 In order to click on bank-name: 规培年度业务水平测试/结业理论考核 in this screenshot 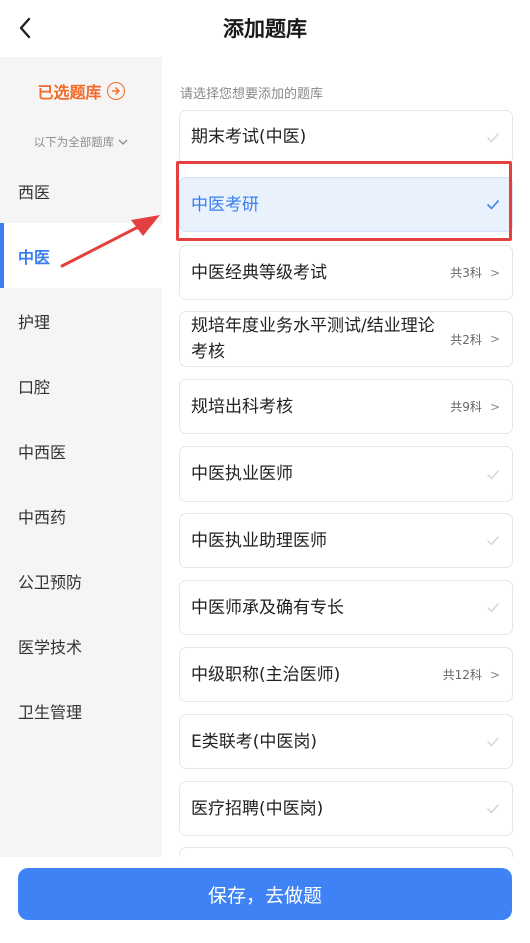, I will do `click(313, 339)`.